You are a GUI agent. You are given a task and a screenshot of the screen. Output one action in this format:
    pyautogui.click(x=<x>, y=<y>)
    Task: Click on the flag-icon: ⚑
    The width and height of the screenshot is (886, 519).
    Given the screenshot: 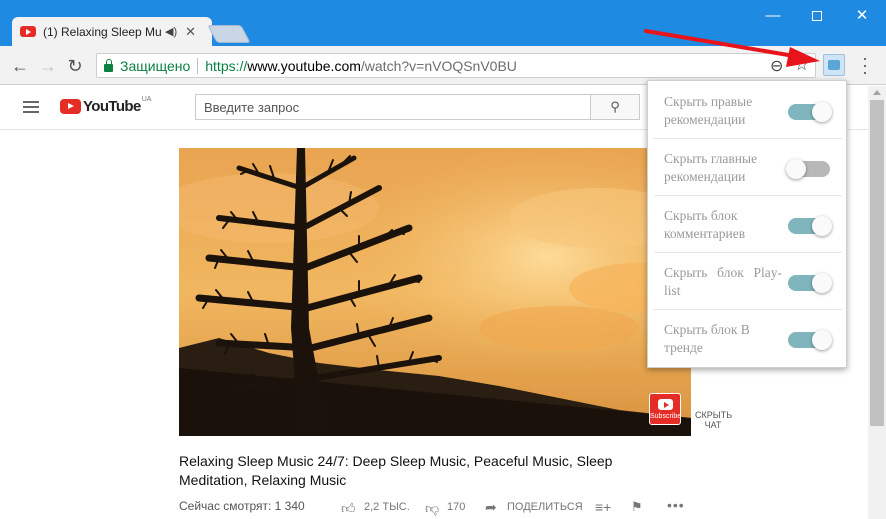 What is the action you would take?
    pyautogui.click(x=637, y=507)
    